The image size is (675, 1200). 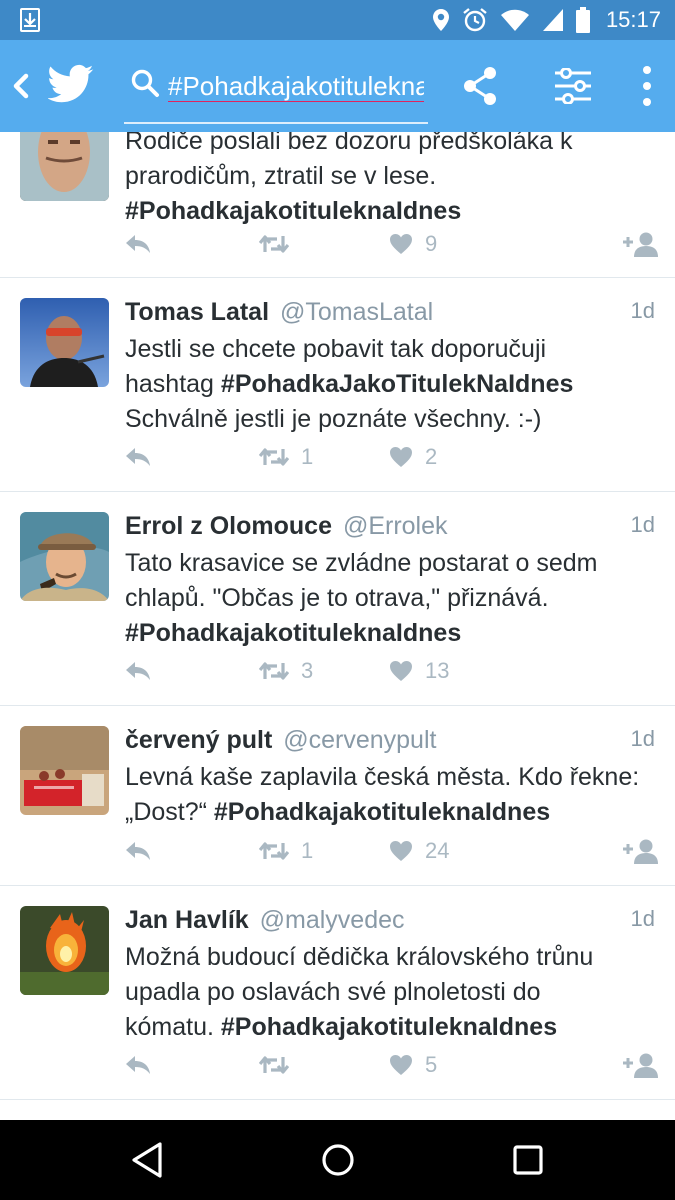 I want to click on author-handle: @Errolek, so click(x=395, y=526).